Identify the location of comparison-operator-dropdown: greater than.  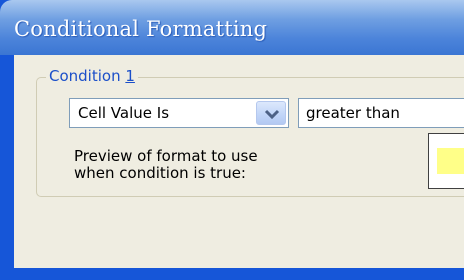
(381, 113).